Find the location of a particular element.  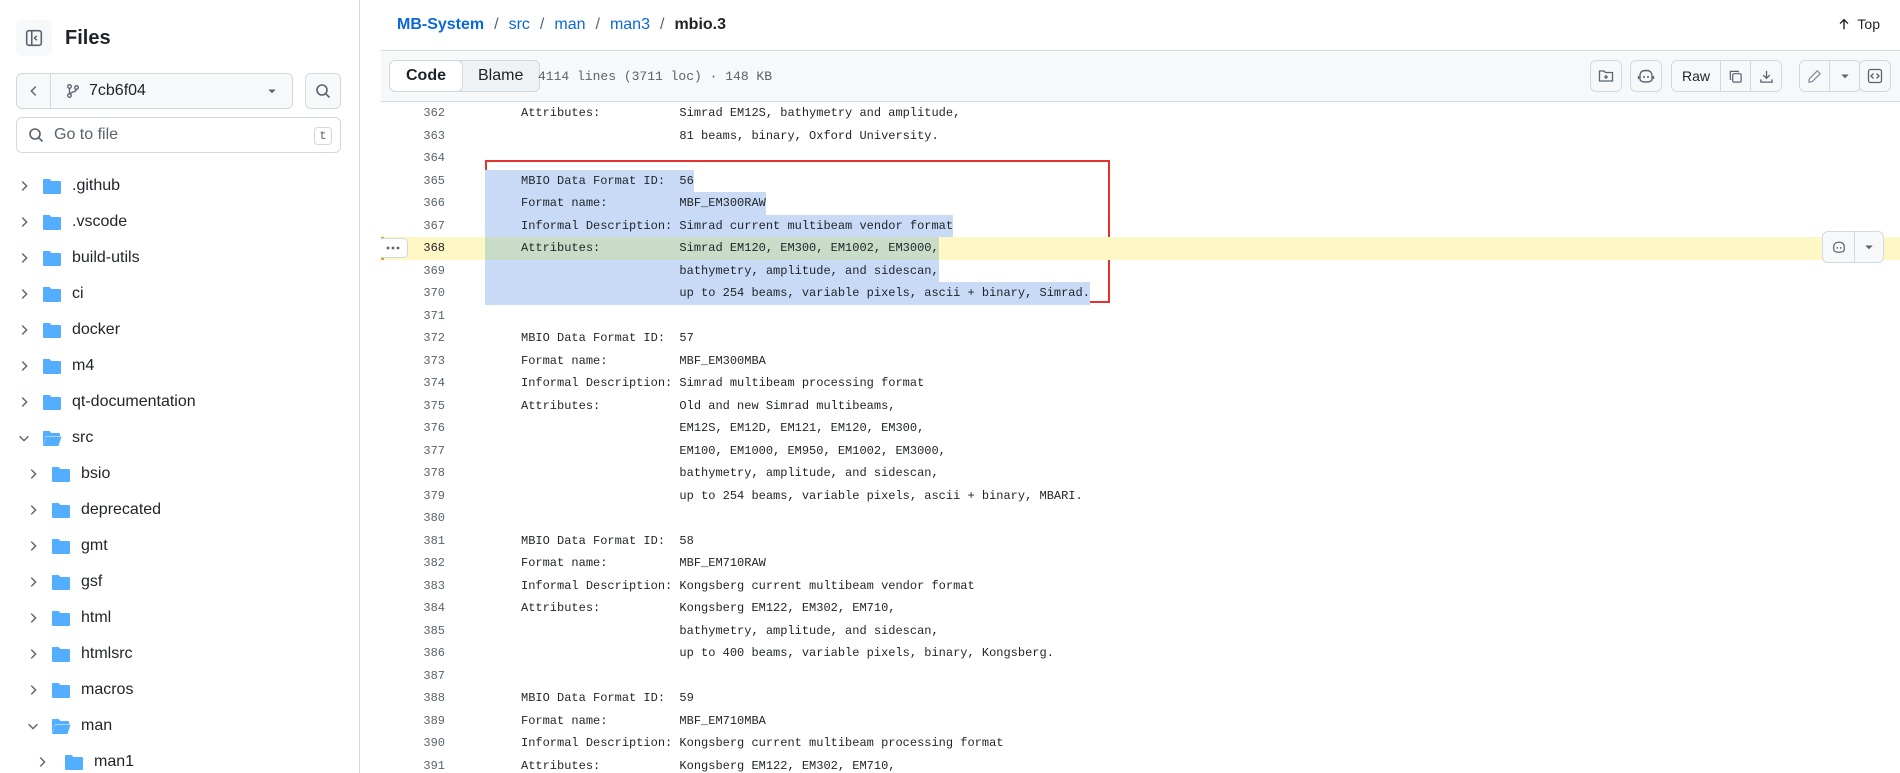

branch-selector: 7cb6f04 is located at coordinates (154, 91).